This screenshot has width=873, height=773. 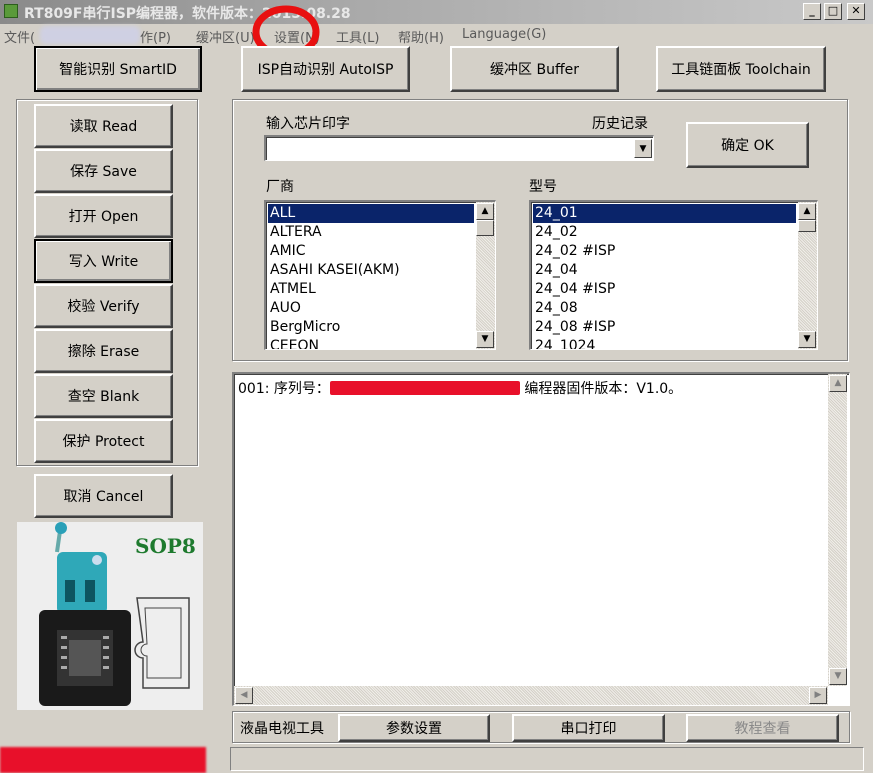 I want to click on chip-input-label: 输入芯片印字, so click(x=308, y=124).